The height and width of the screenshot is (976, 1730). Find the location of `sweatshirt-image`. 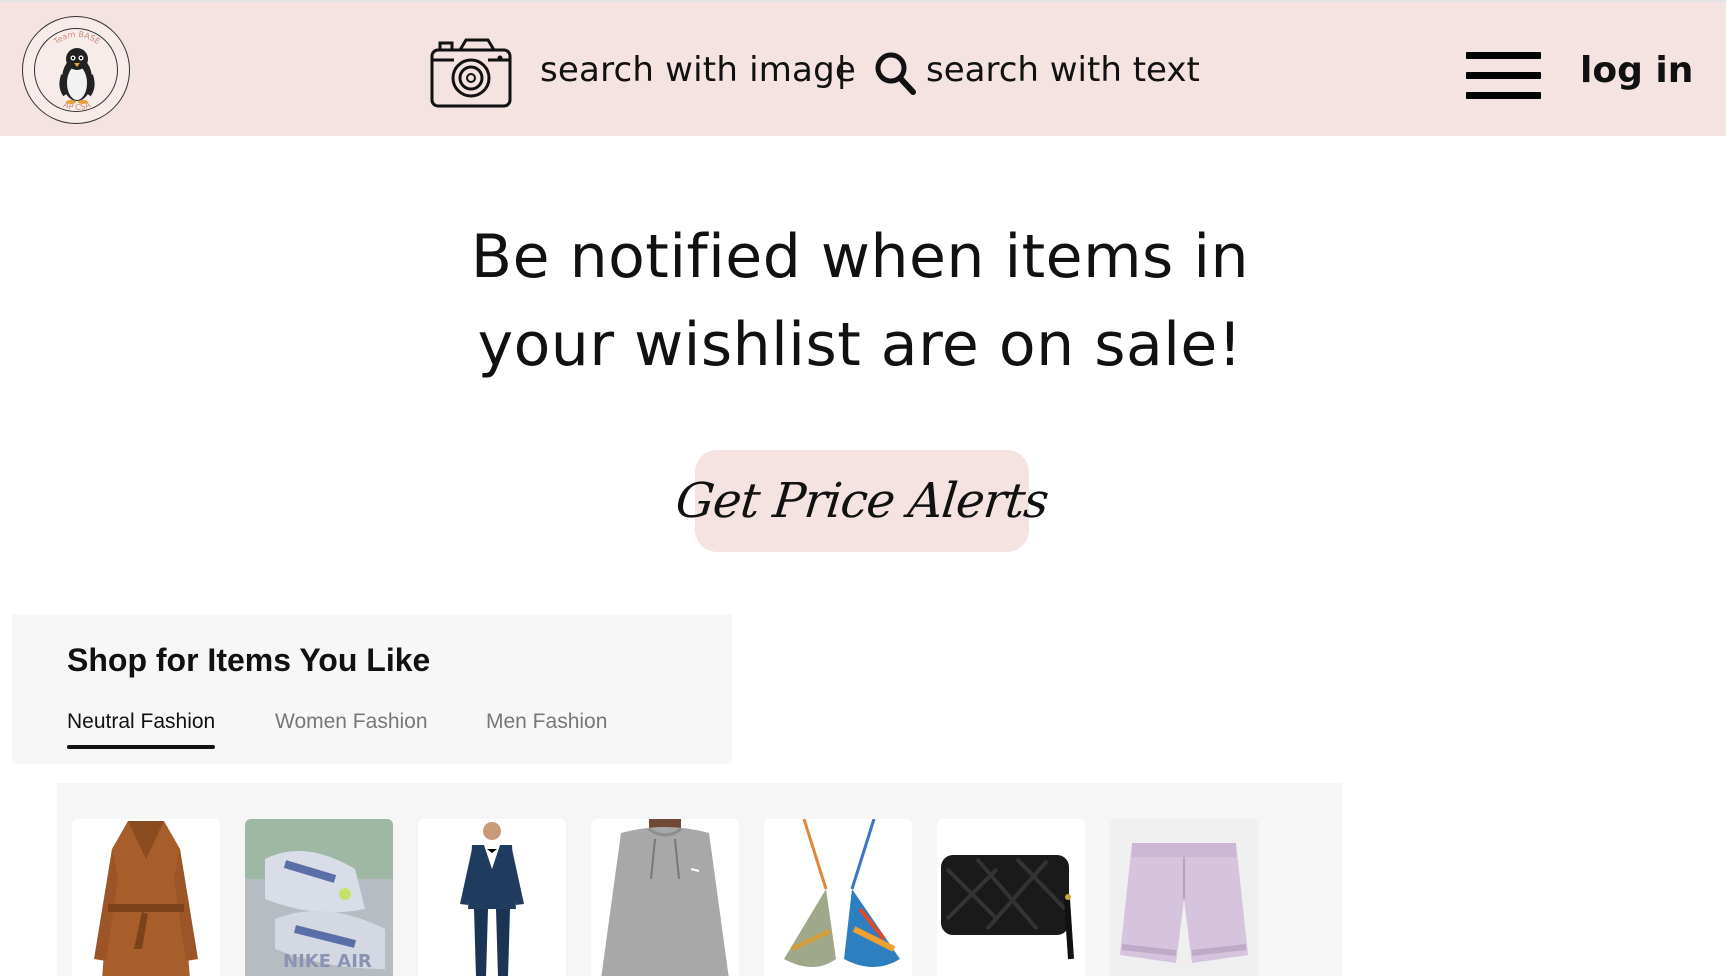

sweatshirt-image is located at coordinates (665, 897).